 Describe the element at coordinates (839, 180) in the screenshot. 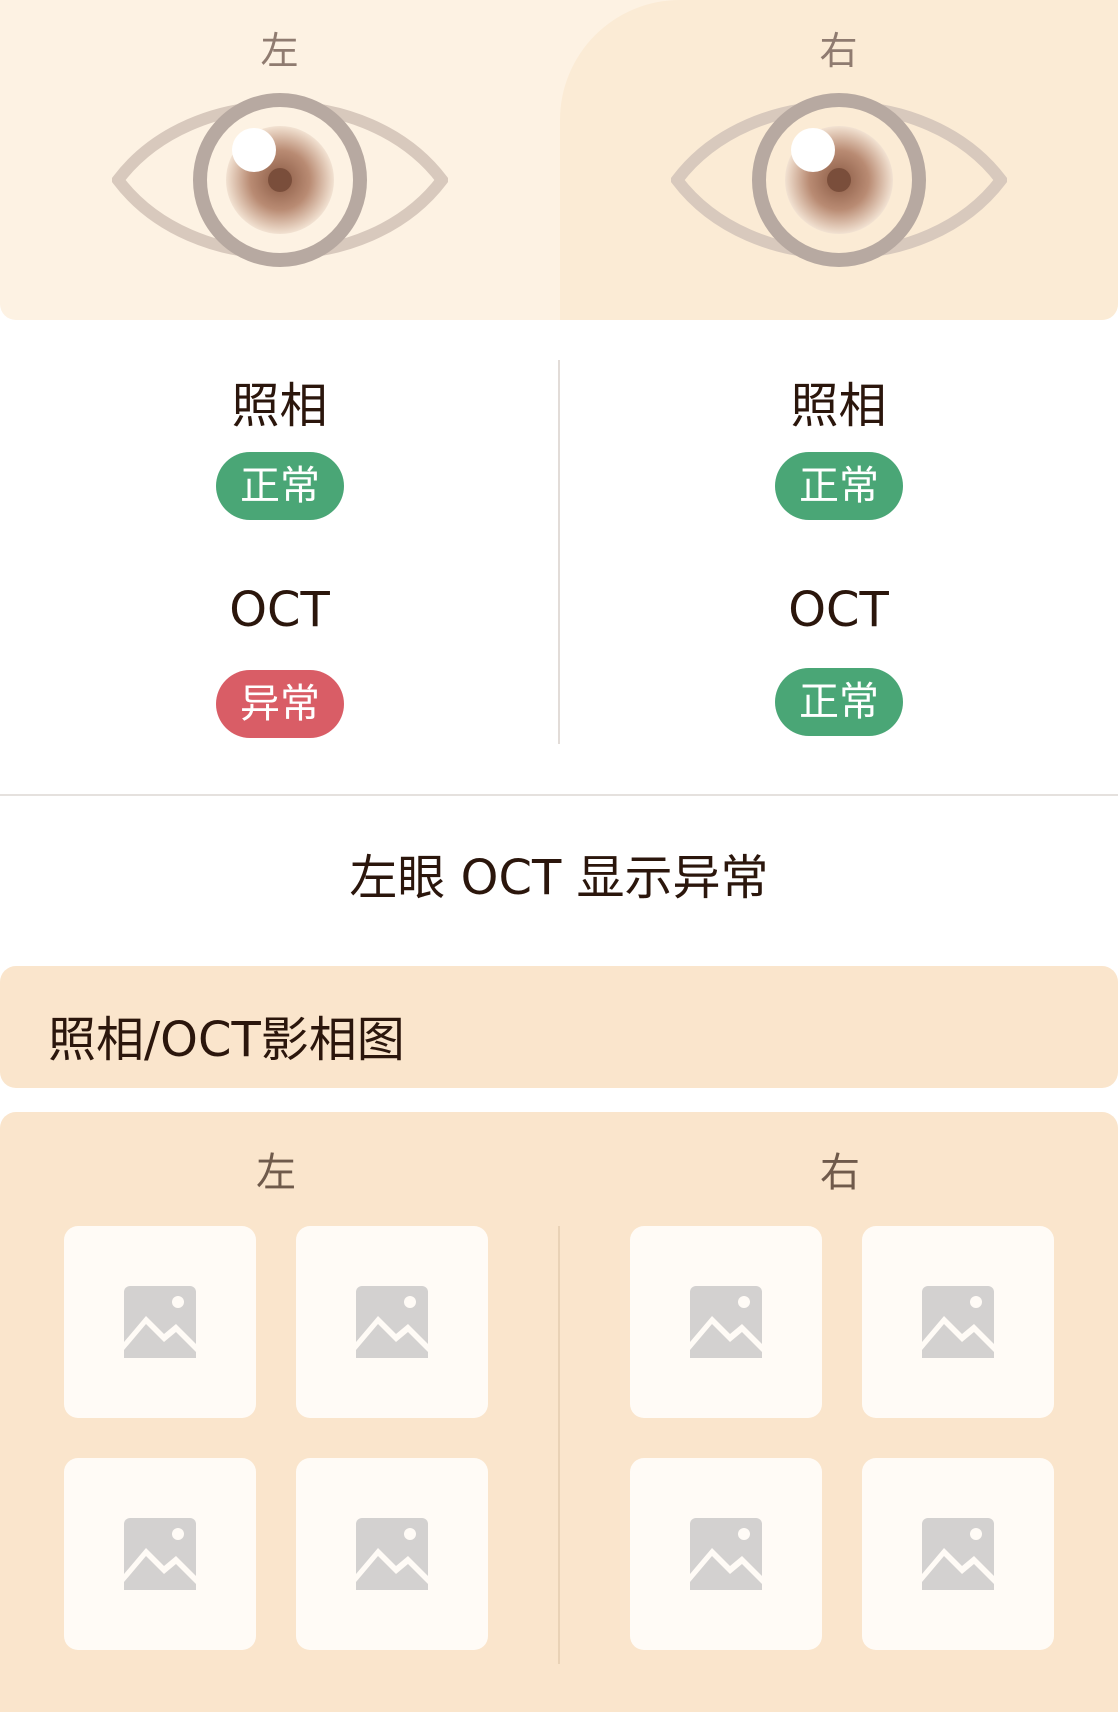

I see `right-eye-icon` at that location.